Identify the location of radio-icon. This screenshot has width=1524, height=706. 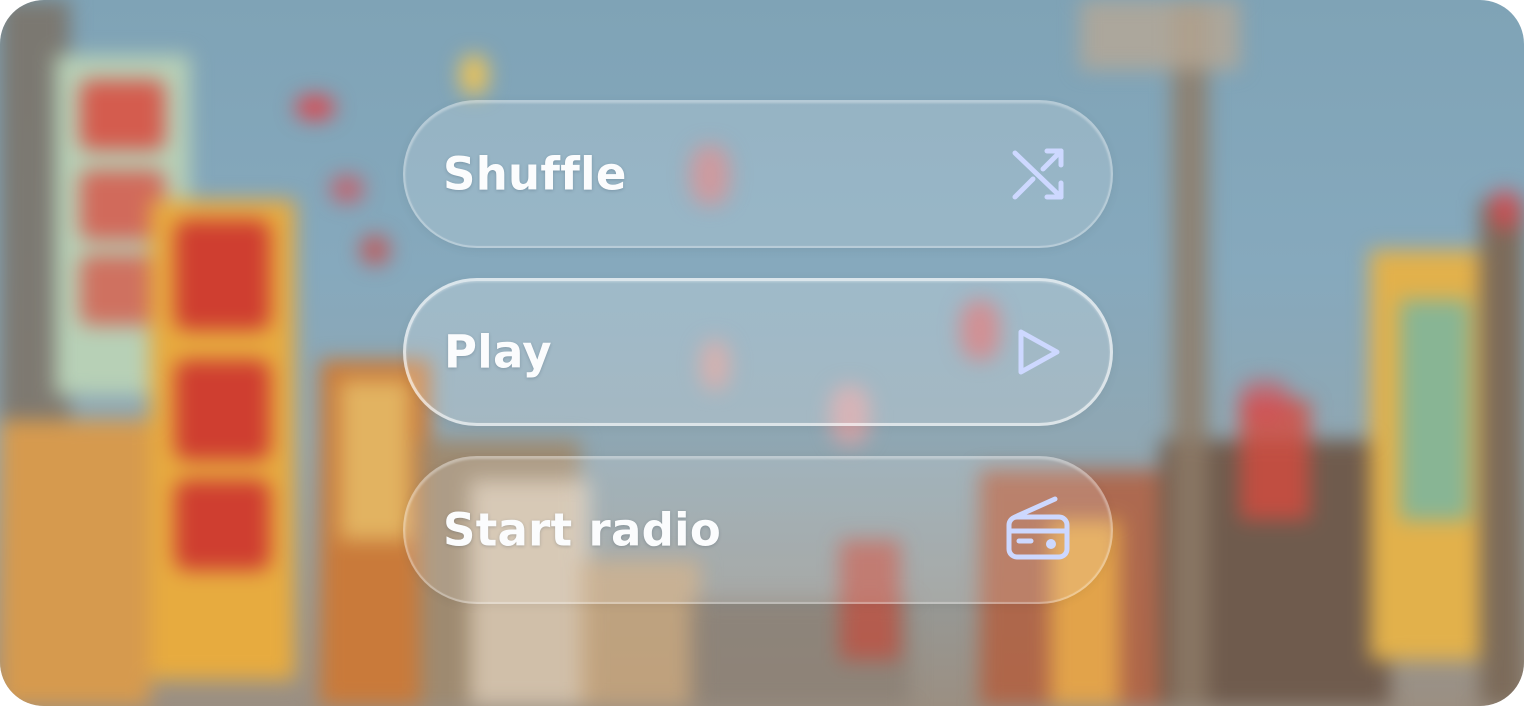
(1038, 530).